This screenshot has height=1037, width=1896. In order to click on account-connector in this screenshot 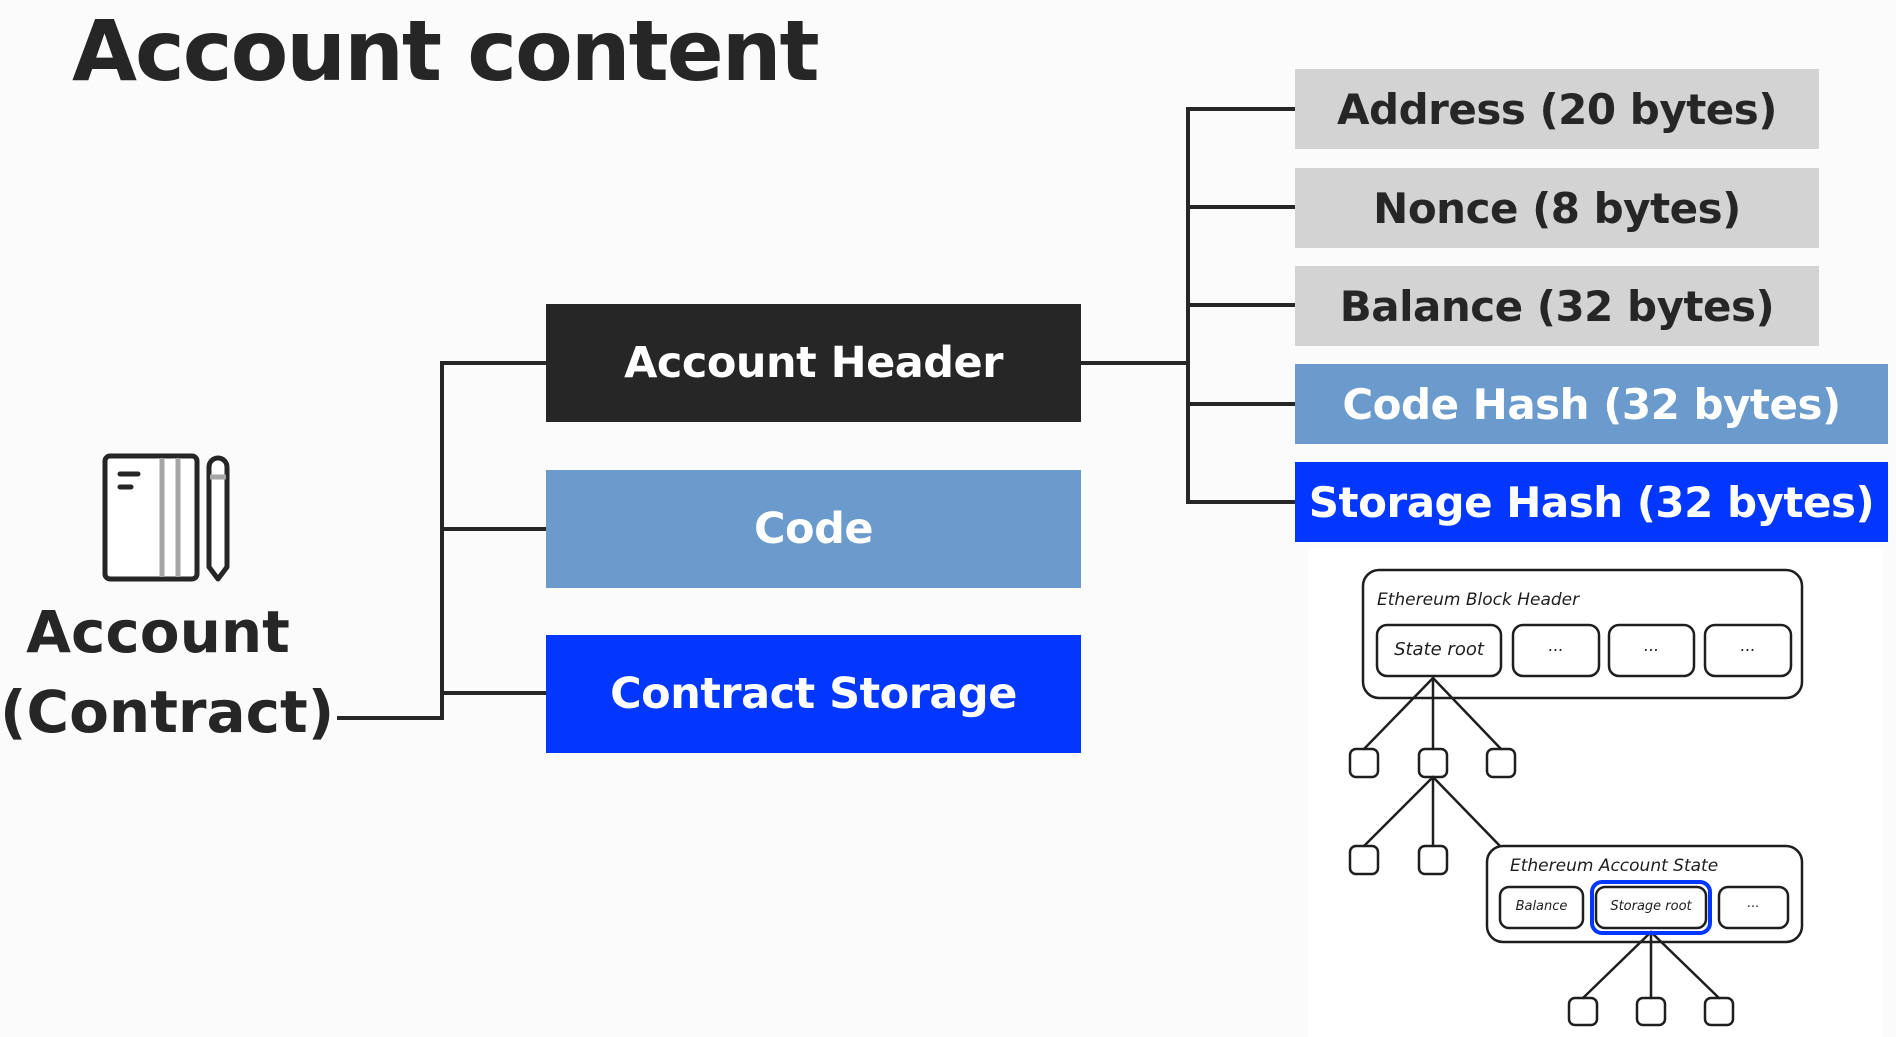, I will do `click(390, 718)`.